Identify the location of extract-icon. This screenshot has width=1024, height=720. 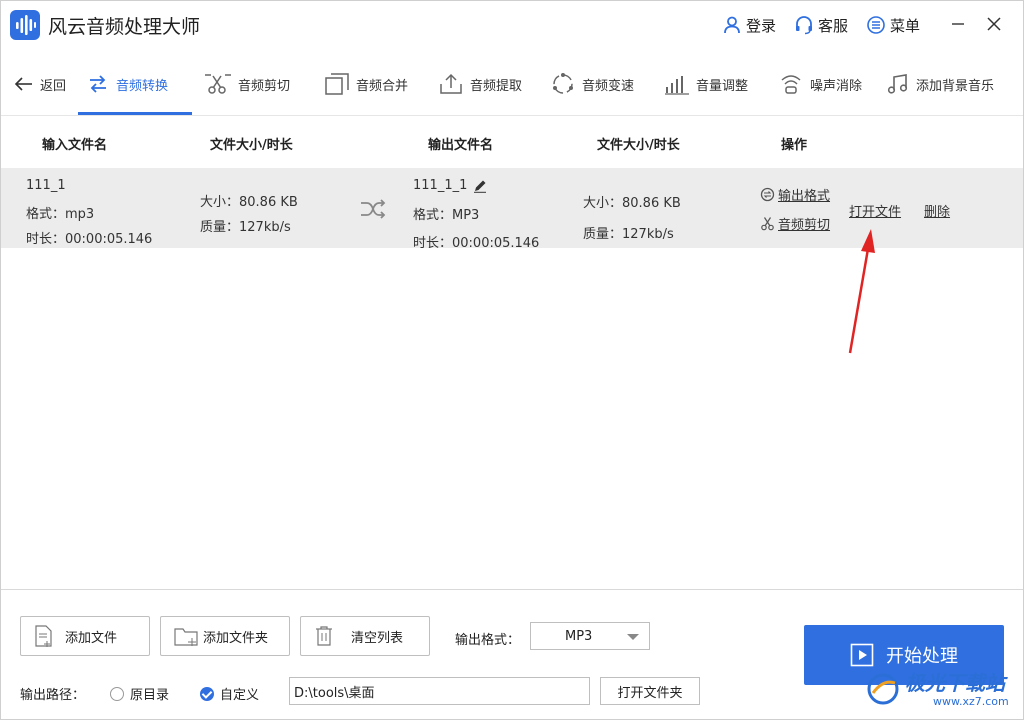
(451, 83).